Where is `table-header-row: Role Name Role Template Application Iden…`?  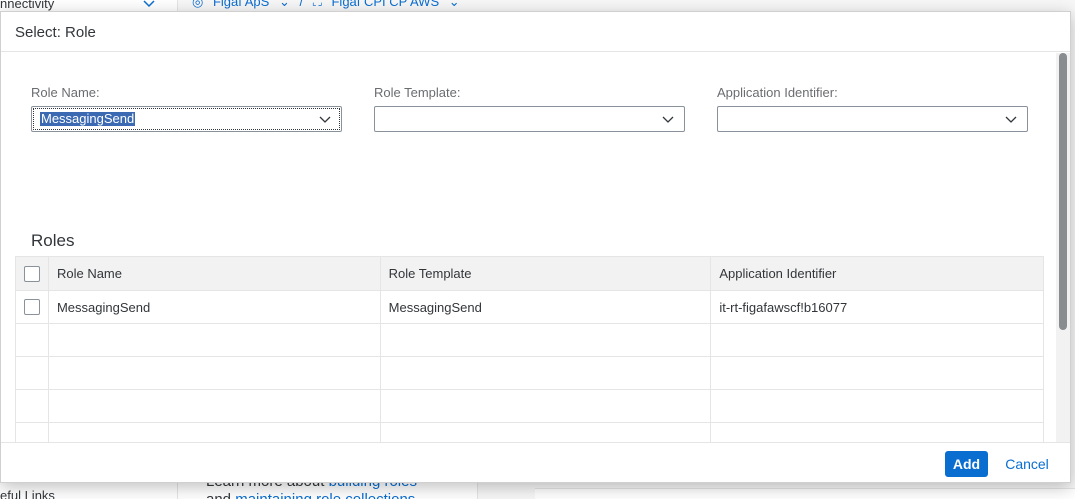
table-header-row: Role Name Role Template Application Iden… is located at coordinates (530, 273).